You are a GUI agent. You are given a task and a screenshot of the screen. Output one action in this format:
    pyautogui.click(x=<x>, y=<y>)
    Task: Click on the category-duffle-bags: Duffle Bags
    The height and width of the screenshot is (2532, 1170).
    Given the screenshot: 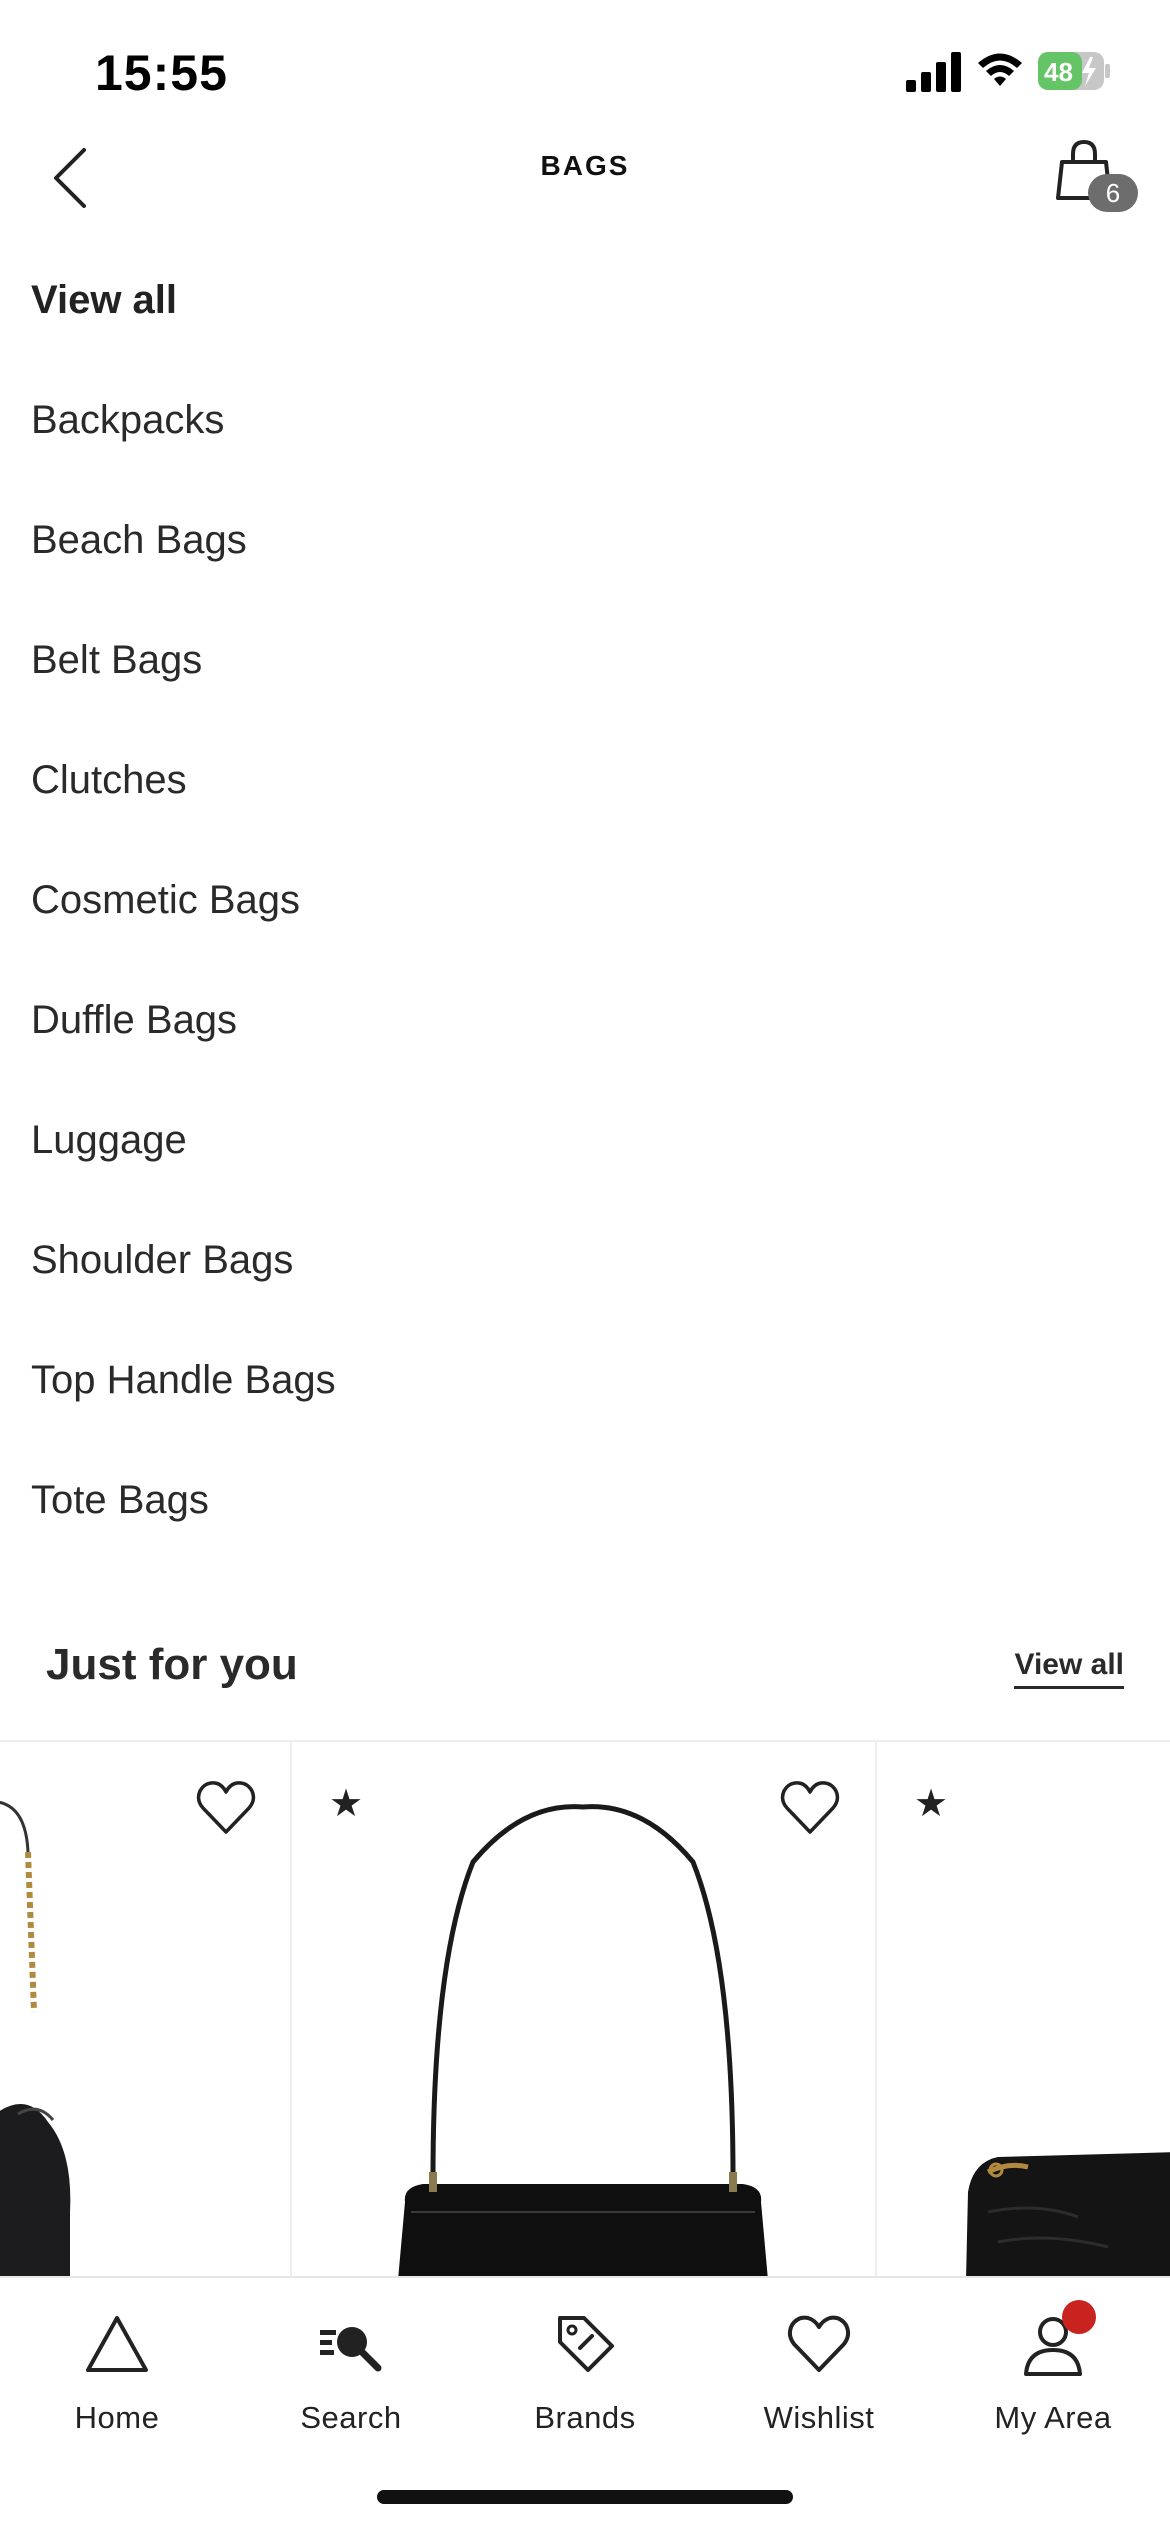 What is the action you would take?
    pyautogui.click(x=585, y=1020)
    